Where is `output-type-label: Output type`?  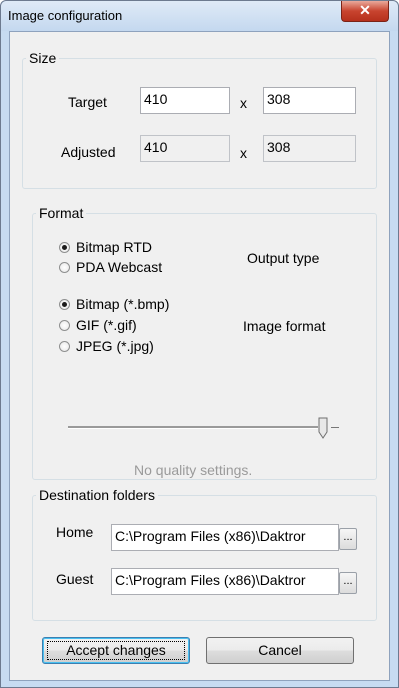
output-type-label: Output type is located at coordinates (283, 258).